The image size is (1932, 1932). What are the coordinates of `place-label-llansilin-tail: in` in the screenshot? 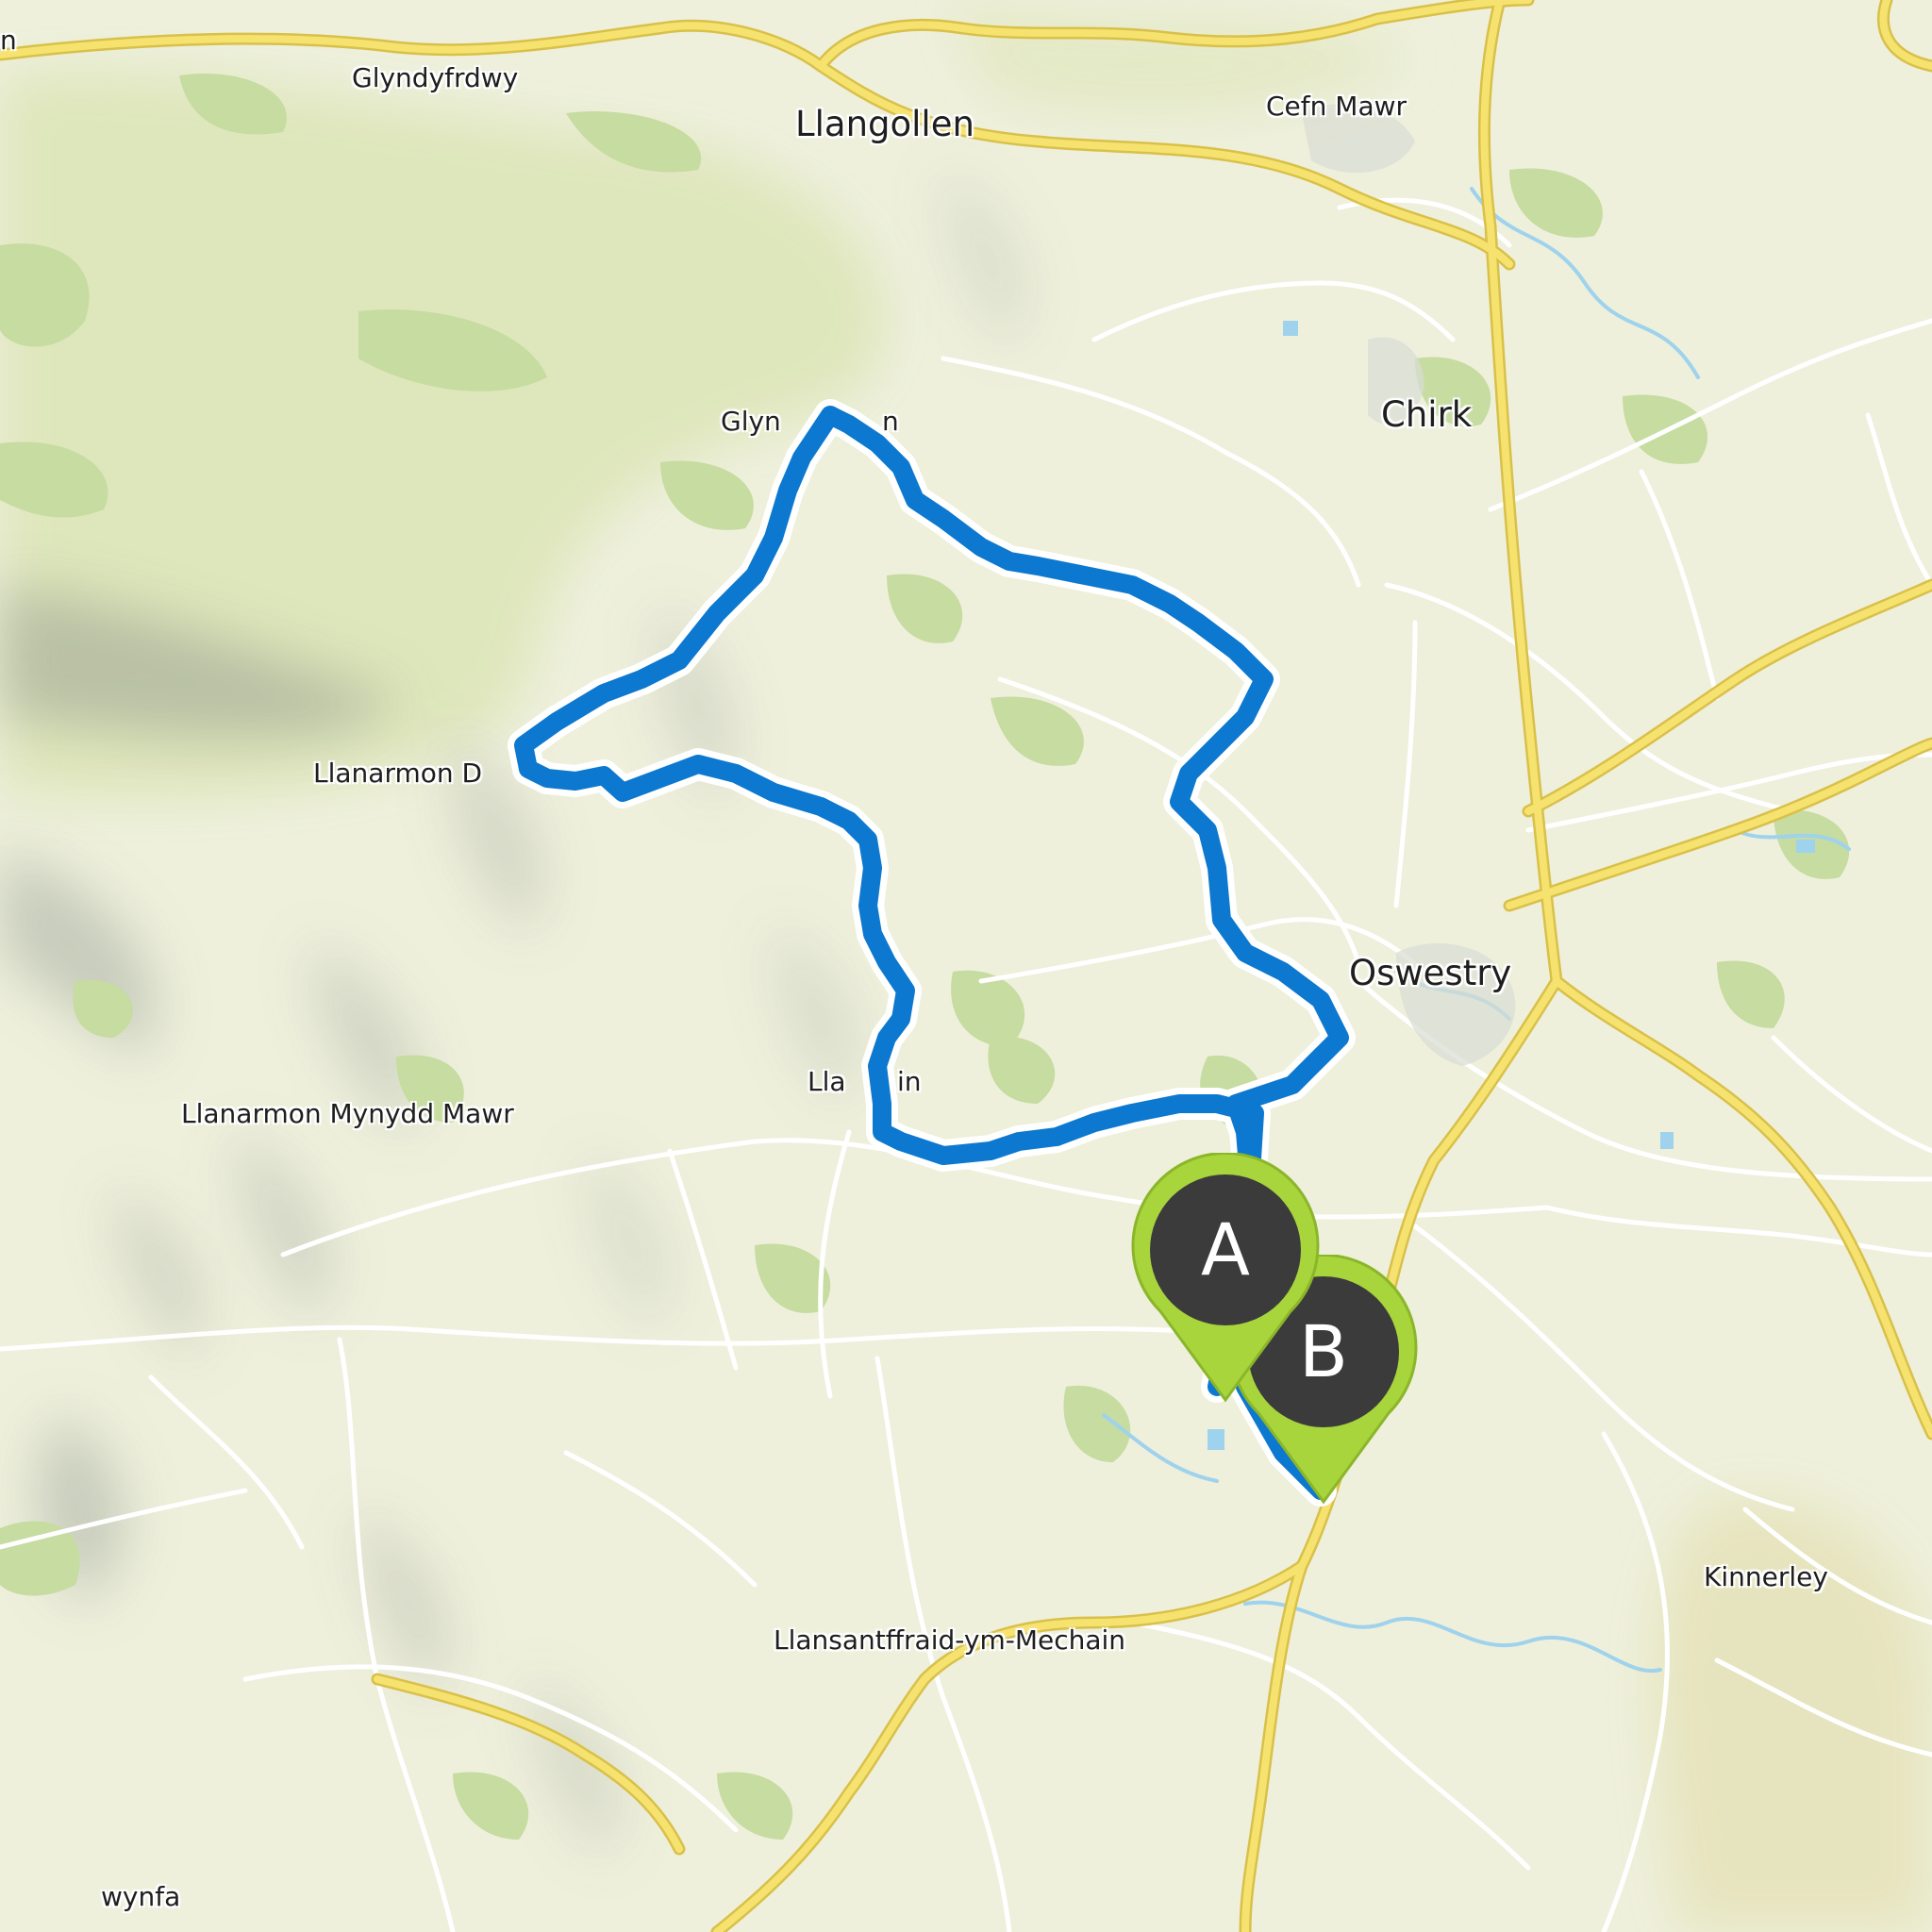 It's located at (910, 1081).